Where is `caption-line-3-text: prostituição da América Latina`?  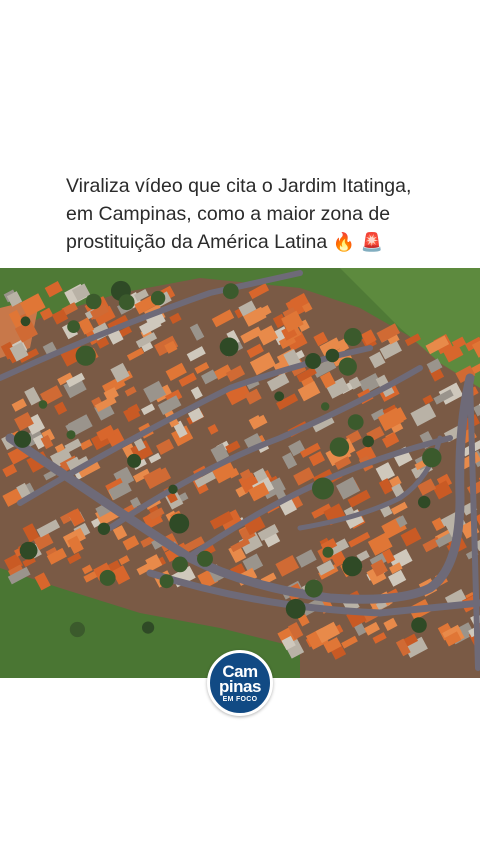
caption-line-3-text: prostituição da América Latina is located at coordinates (197, 242).